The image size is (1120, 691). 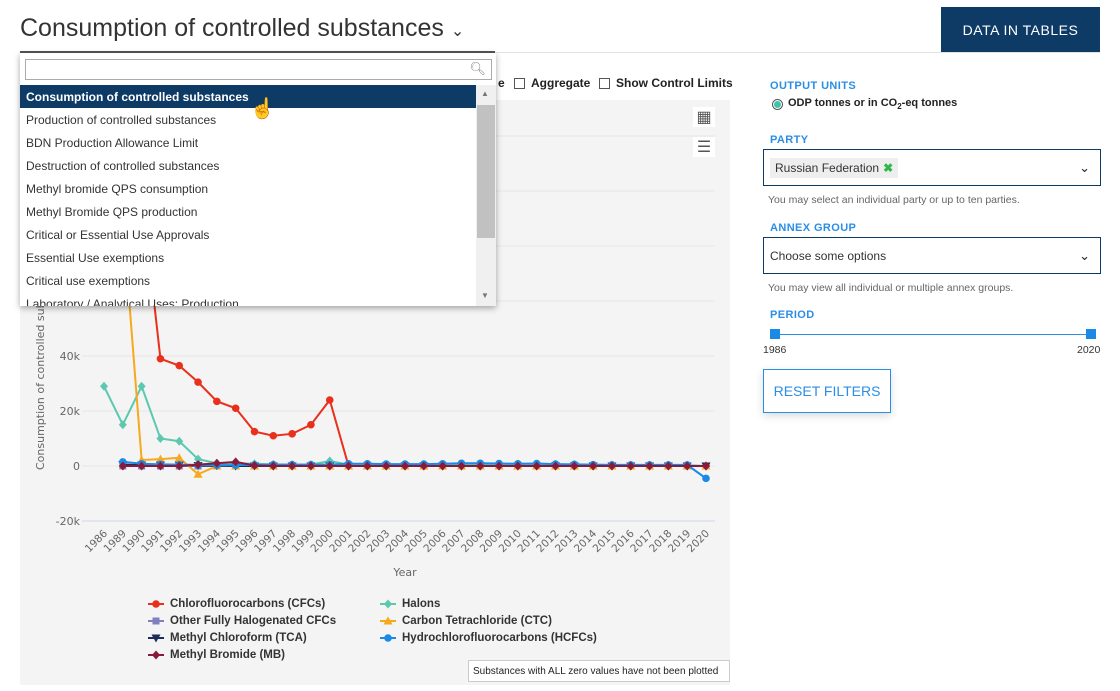 What do you see at coordinates (76, 466) in the screenshot?
I see `y-tick-label: 0` at bounding box center [76, 466].